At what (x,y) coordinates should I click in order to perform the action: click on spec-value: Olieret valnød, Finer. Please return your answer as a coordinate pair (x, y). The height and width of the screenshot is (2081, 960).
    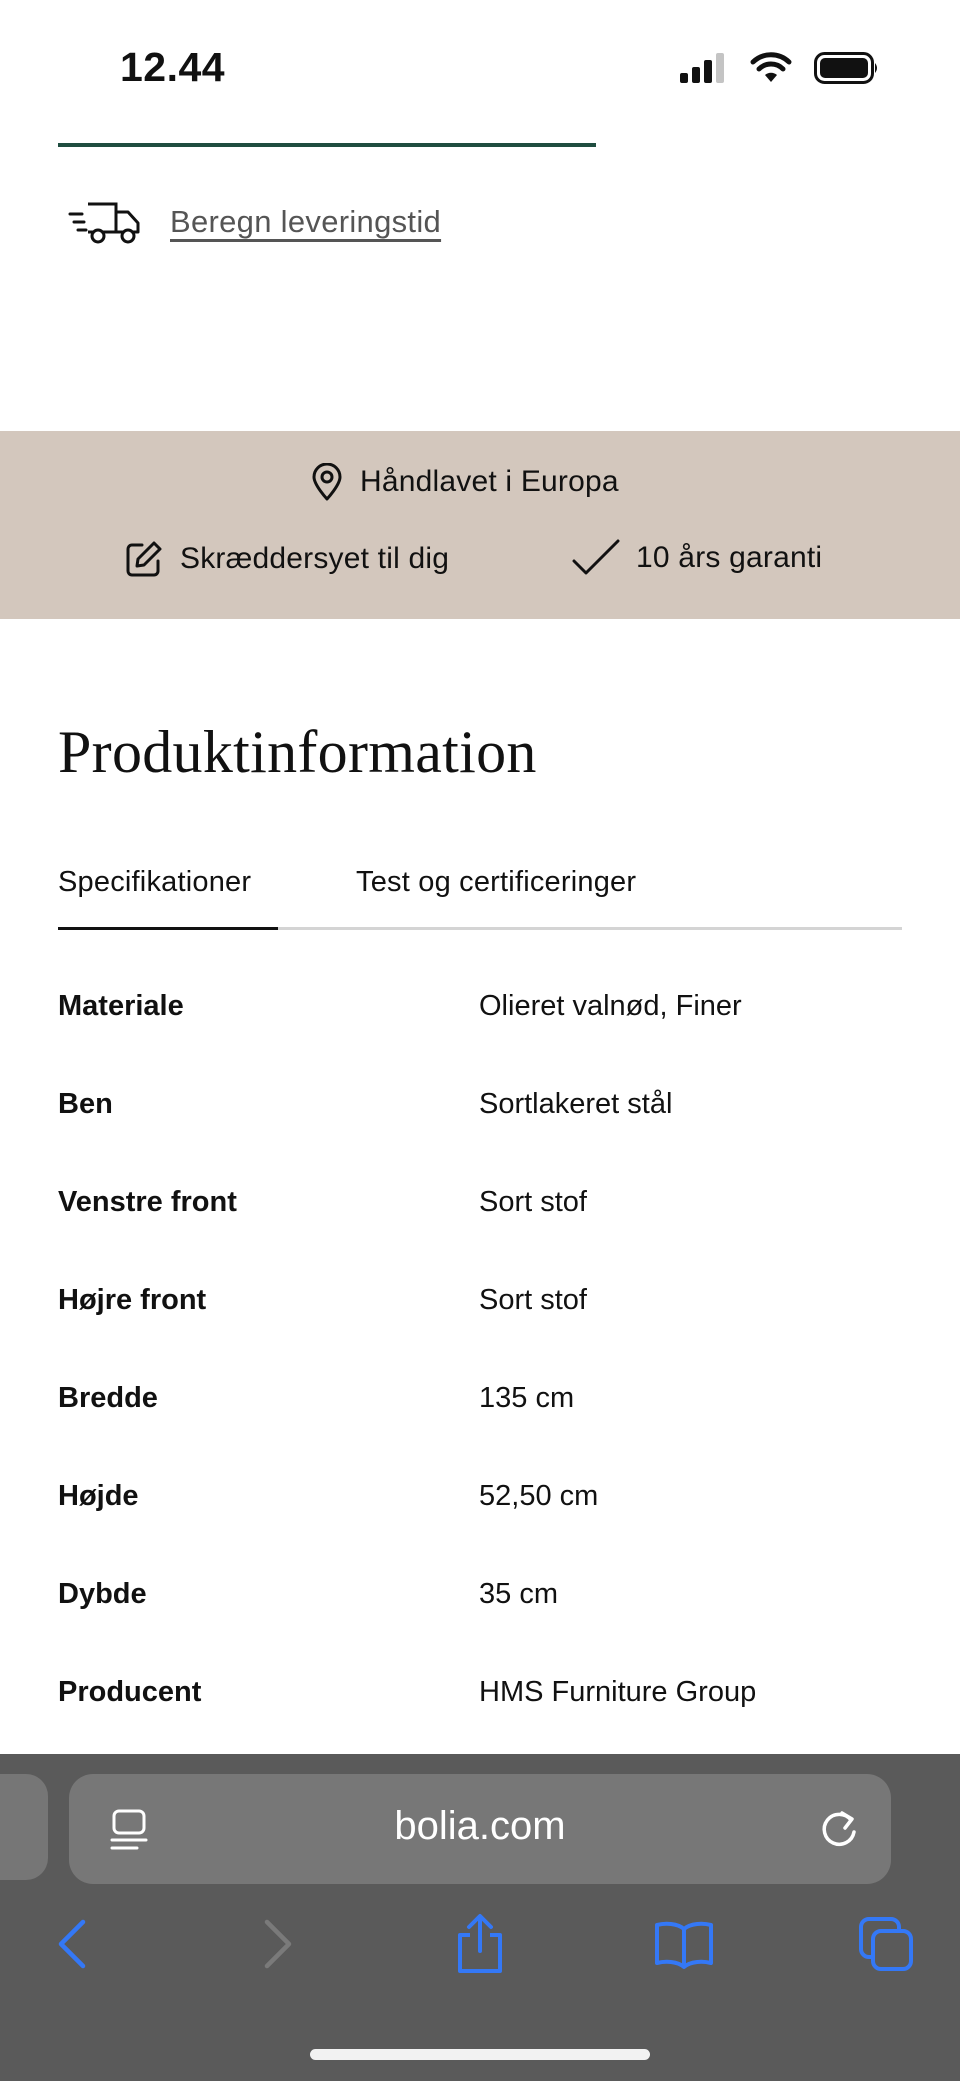
    Looking at the image, I should click on (610, 1006).